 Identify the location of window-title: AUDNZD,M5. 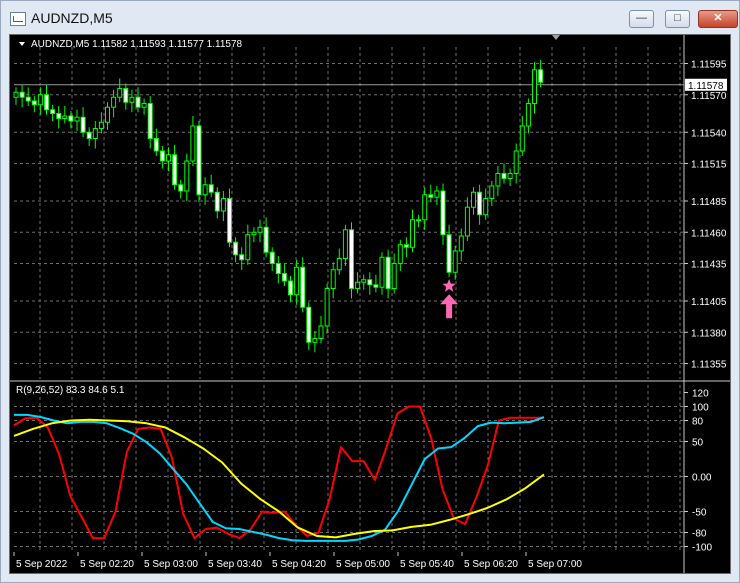
(72, 18).